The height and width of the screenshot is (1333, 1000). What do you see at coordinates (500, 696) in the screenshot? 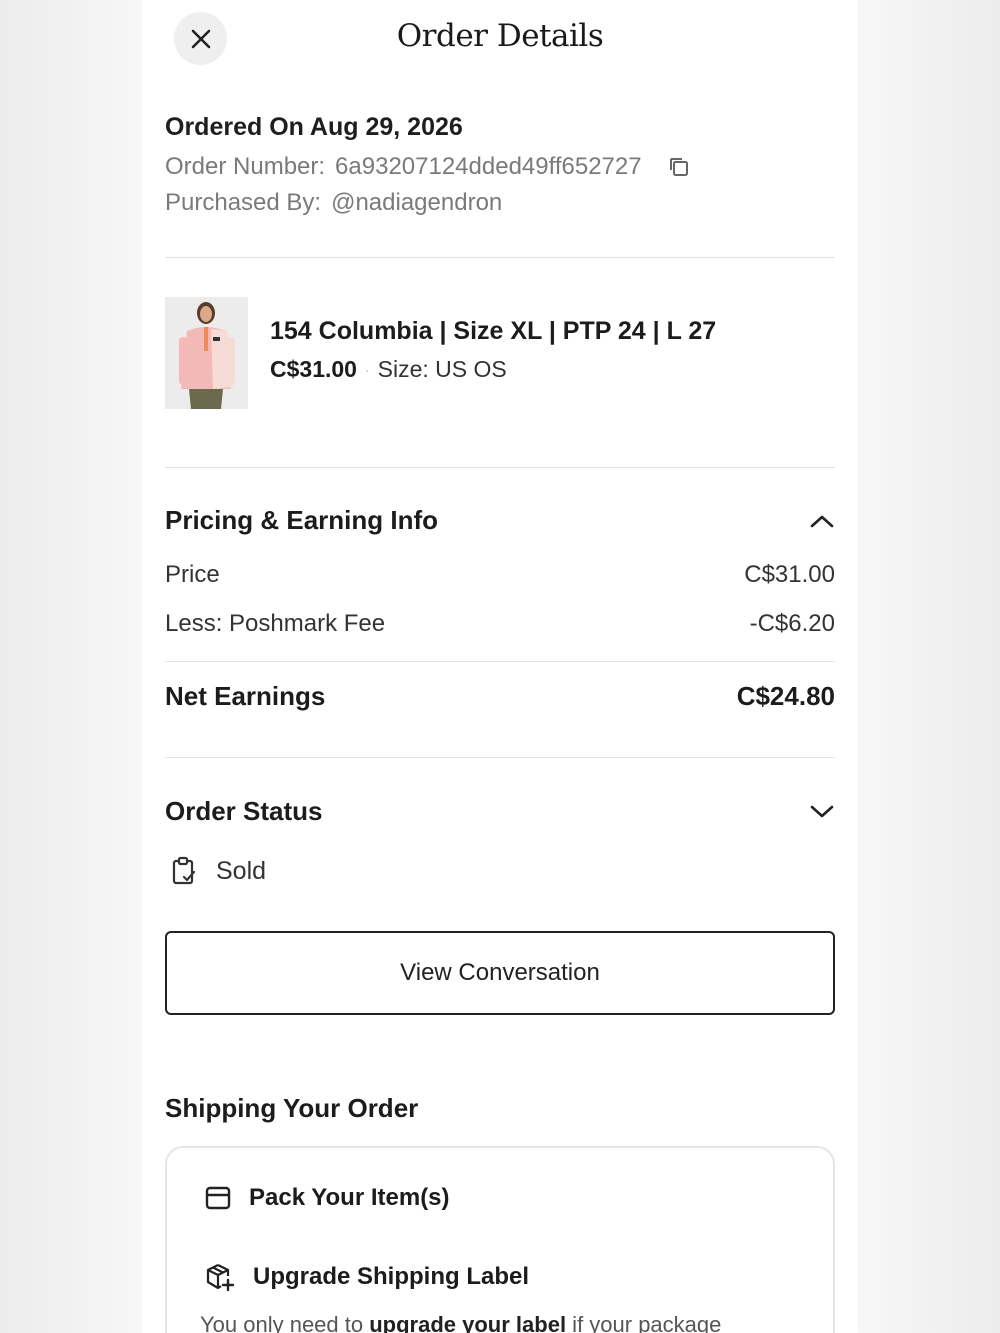
I see `net-earnings-row: Net Earnings C$24.80` at bounding box center [500, 696].